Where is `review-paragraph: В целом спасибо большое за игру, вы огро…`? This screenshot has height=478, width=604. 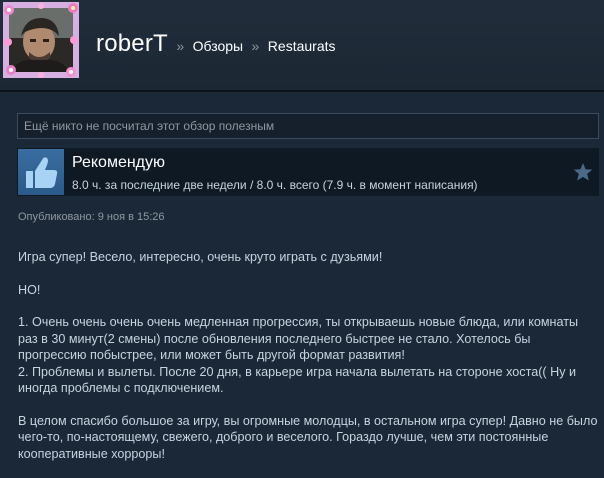
review-paragraph: В целом спасибо большое за игру, вы огро… is located at coordinates (308, 437).